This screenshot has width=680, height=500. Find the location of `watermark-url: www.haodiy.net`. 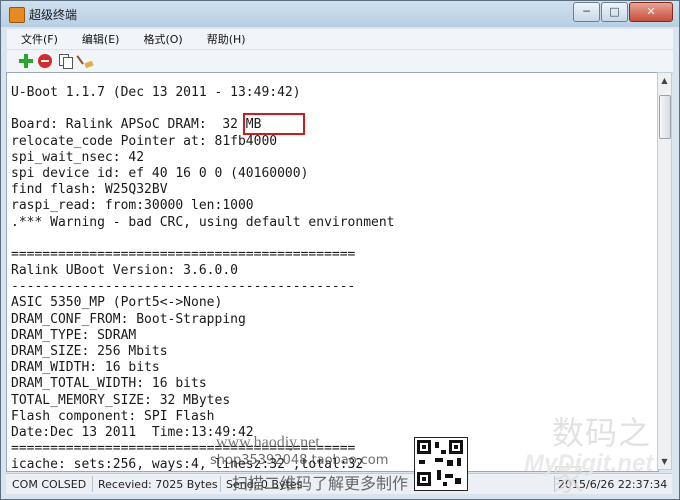

watermark-url: www.haodiy.net is located at coordinates (268, 442).